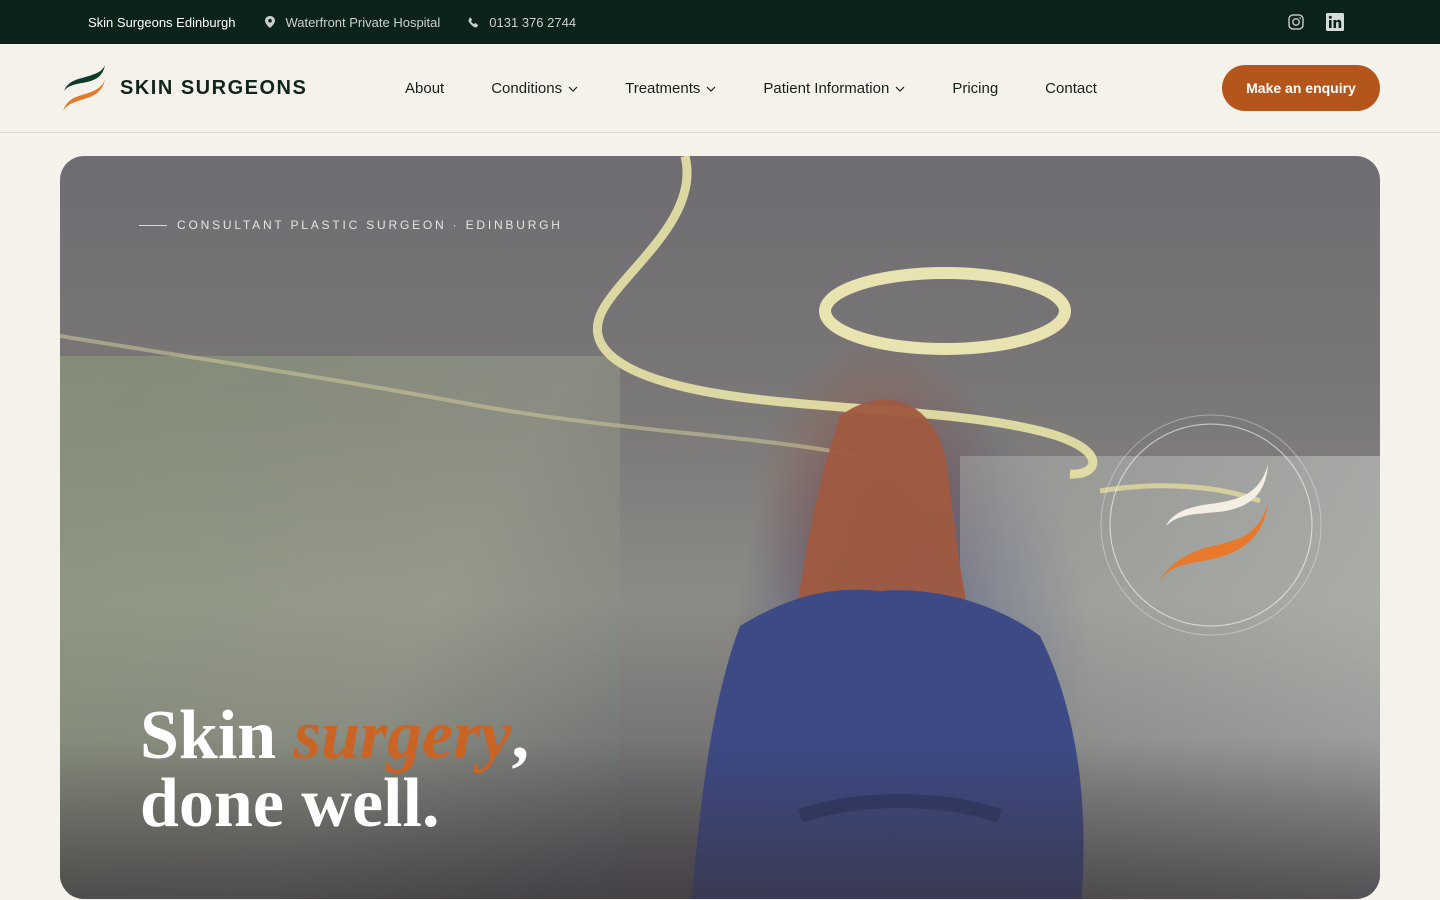 This screenshot has width=1440, height=900. Describe the element at coordinates (663, 88) in the screenshot. I see `nav-treatments-label: Treatments` at that location.